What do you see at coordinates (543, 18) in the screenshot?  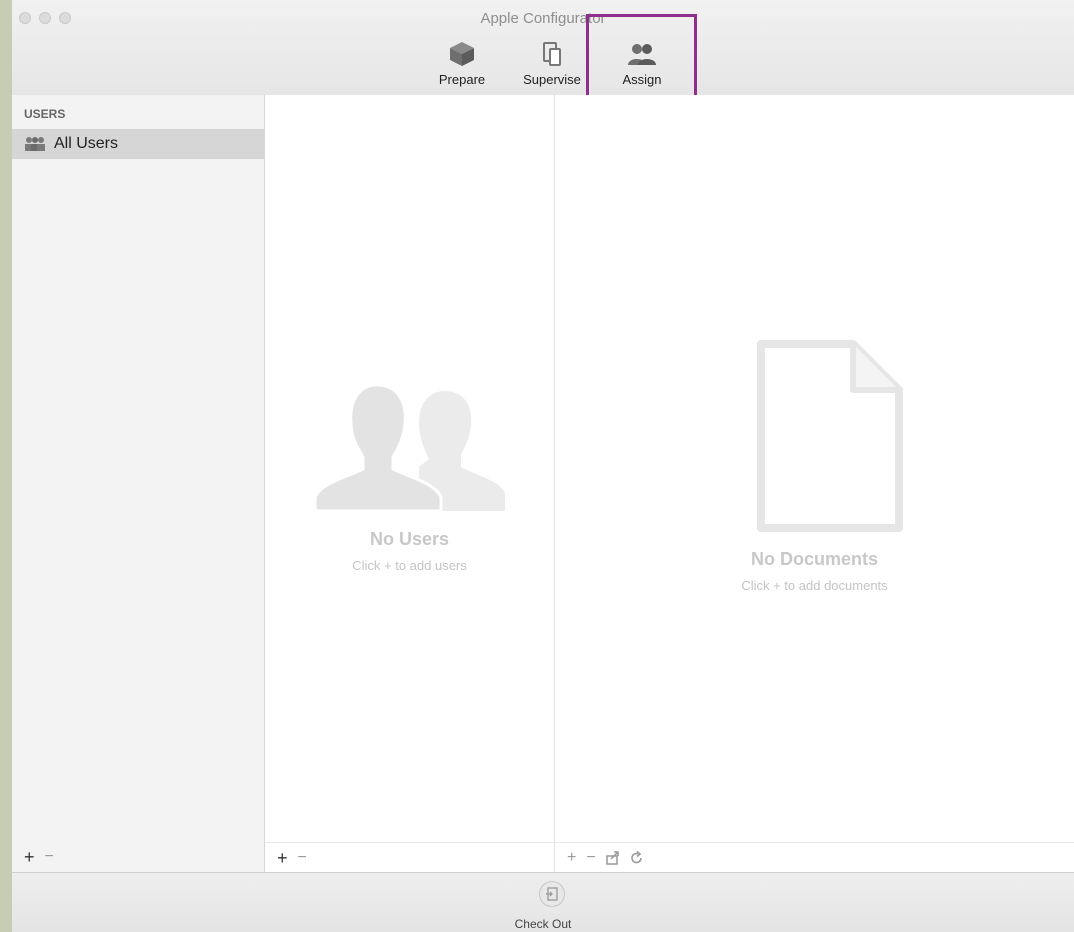 I see `window-title: Apple Configurator` at bounding box center [543, 18].